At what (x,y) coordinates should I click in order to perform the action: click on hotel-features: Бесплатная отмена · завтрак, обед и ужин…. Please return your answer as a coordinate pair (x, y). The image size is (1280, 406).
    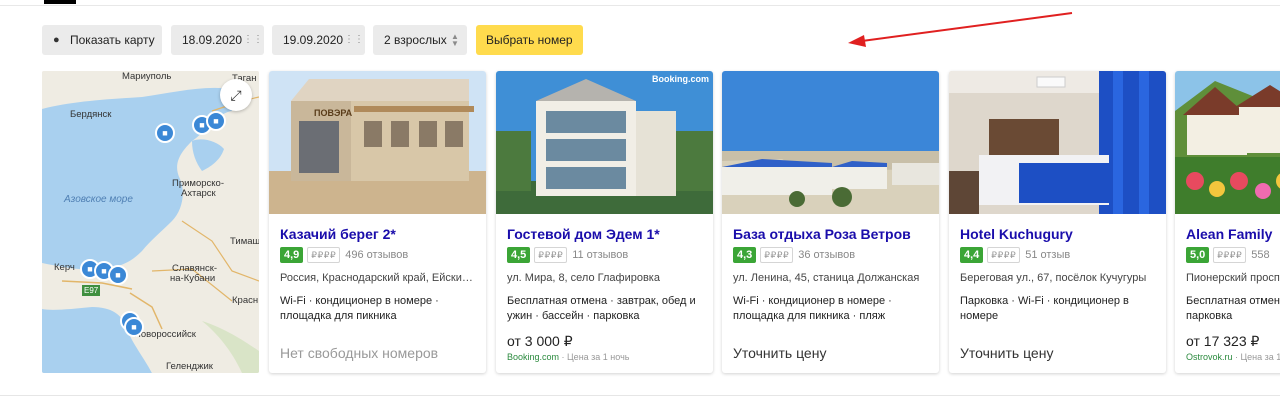
    Looking at the image, I should click on (601, 308).